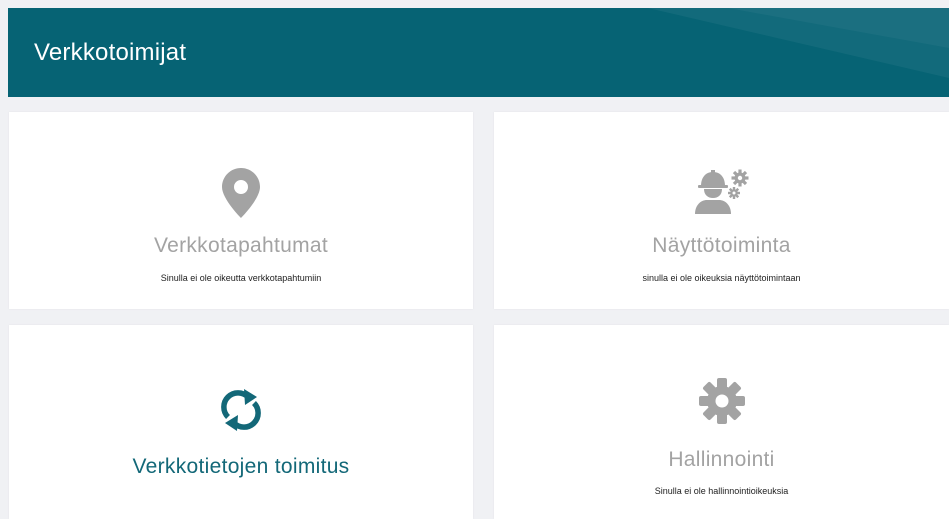  Describe the element at coordinates (241, 245) in the screenshot. I see `card-title: Verkkotapahtumat` at that location.